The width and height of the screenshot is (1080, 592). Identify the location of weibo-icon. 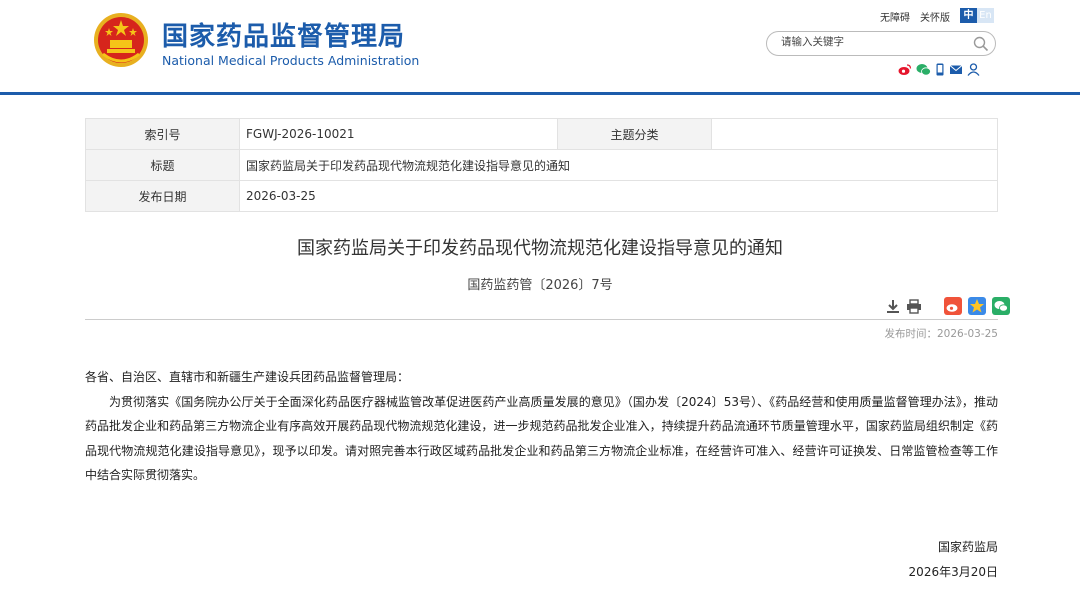
(905, 69).